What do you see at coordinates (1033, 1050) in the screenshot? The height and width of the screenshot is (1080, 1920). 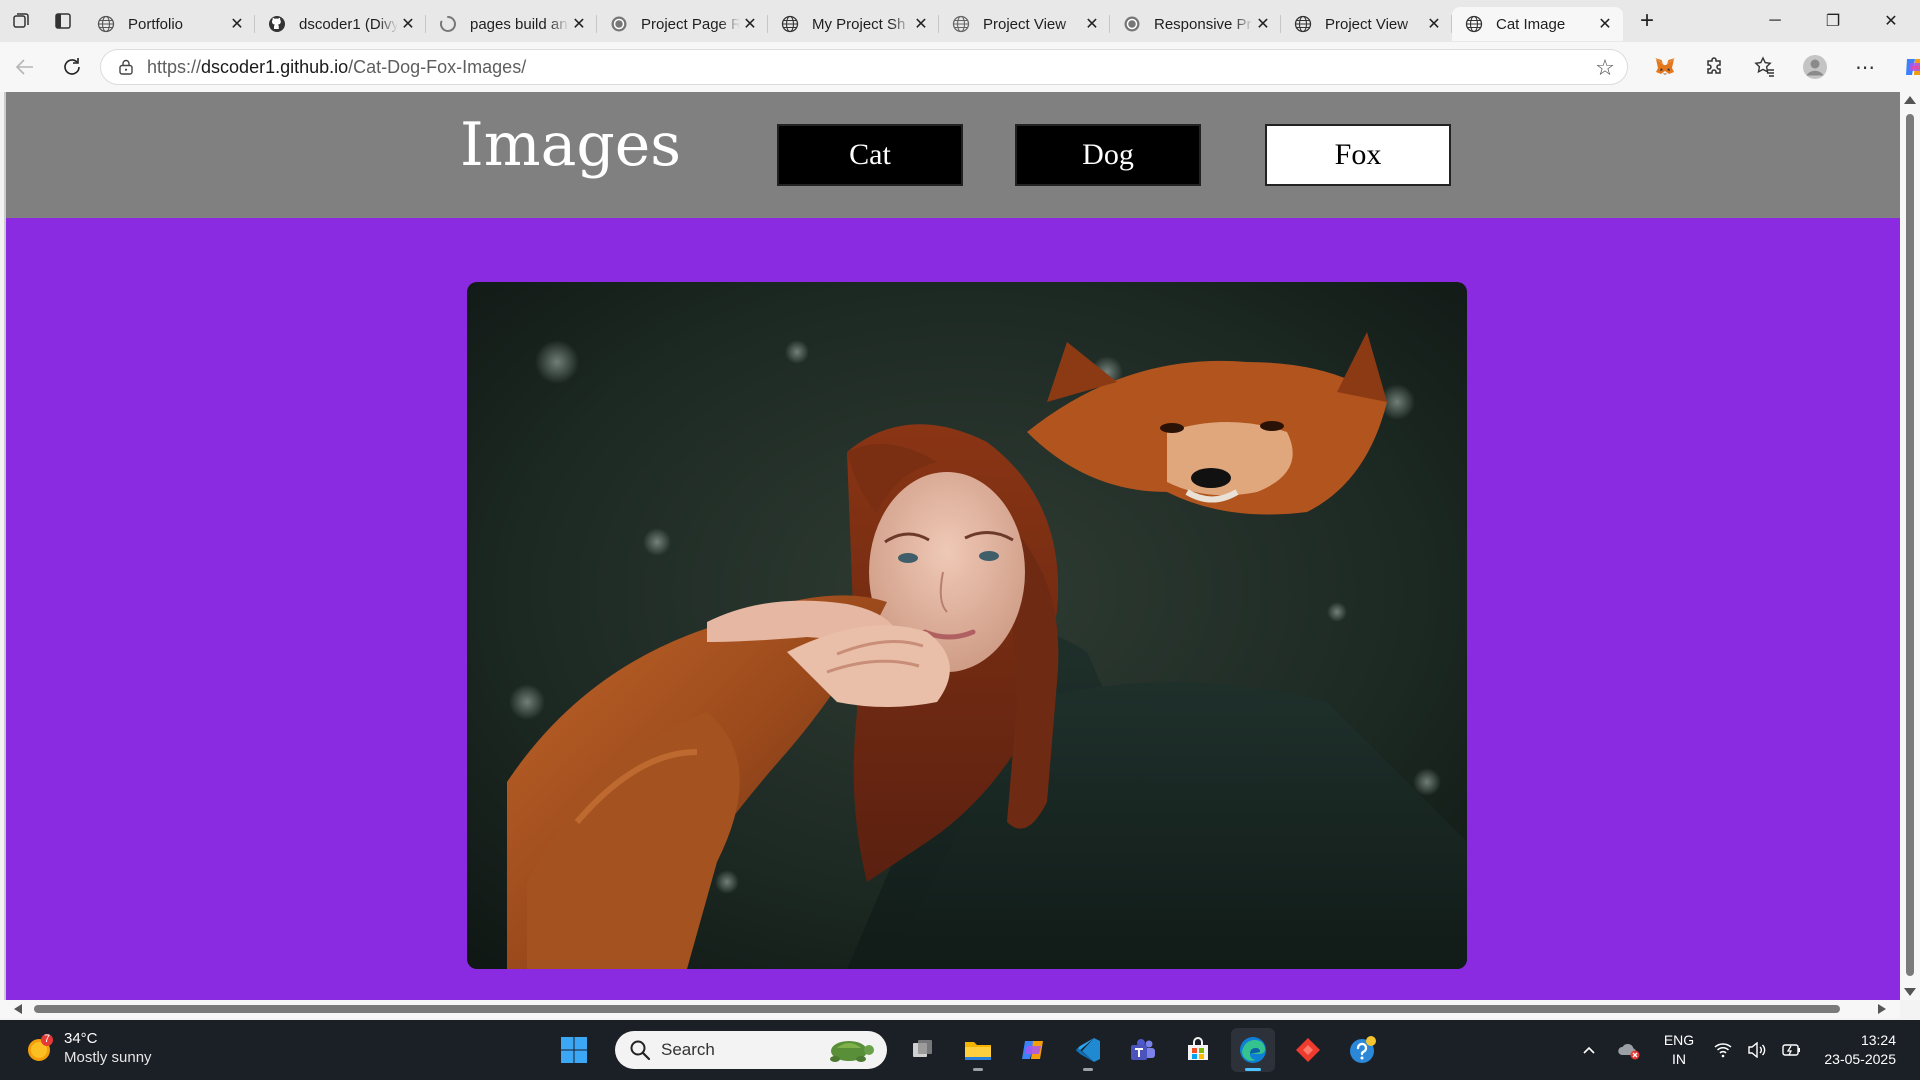 I see `copilot-app-icon` at bounding box center [1033, 1050].